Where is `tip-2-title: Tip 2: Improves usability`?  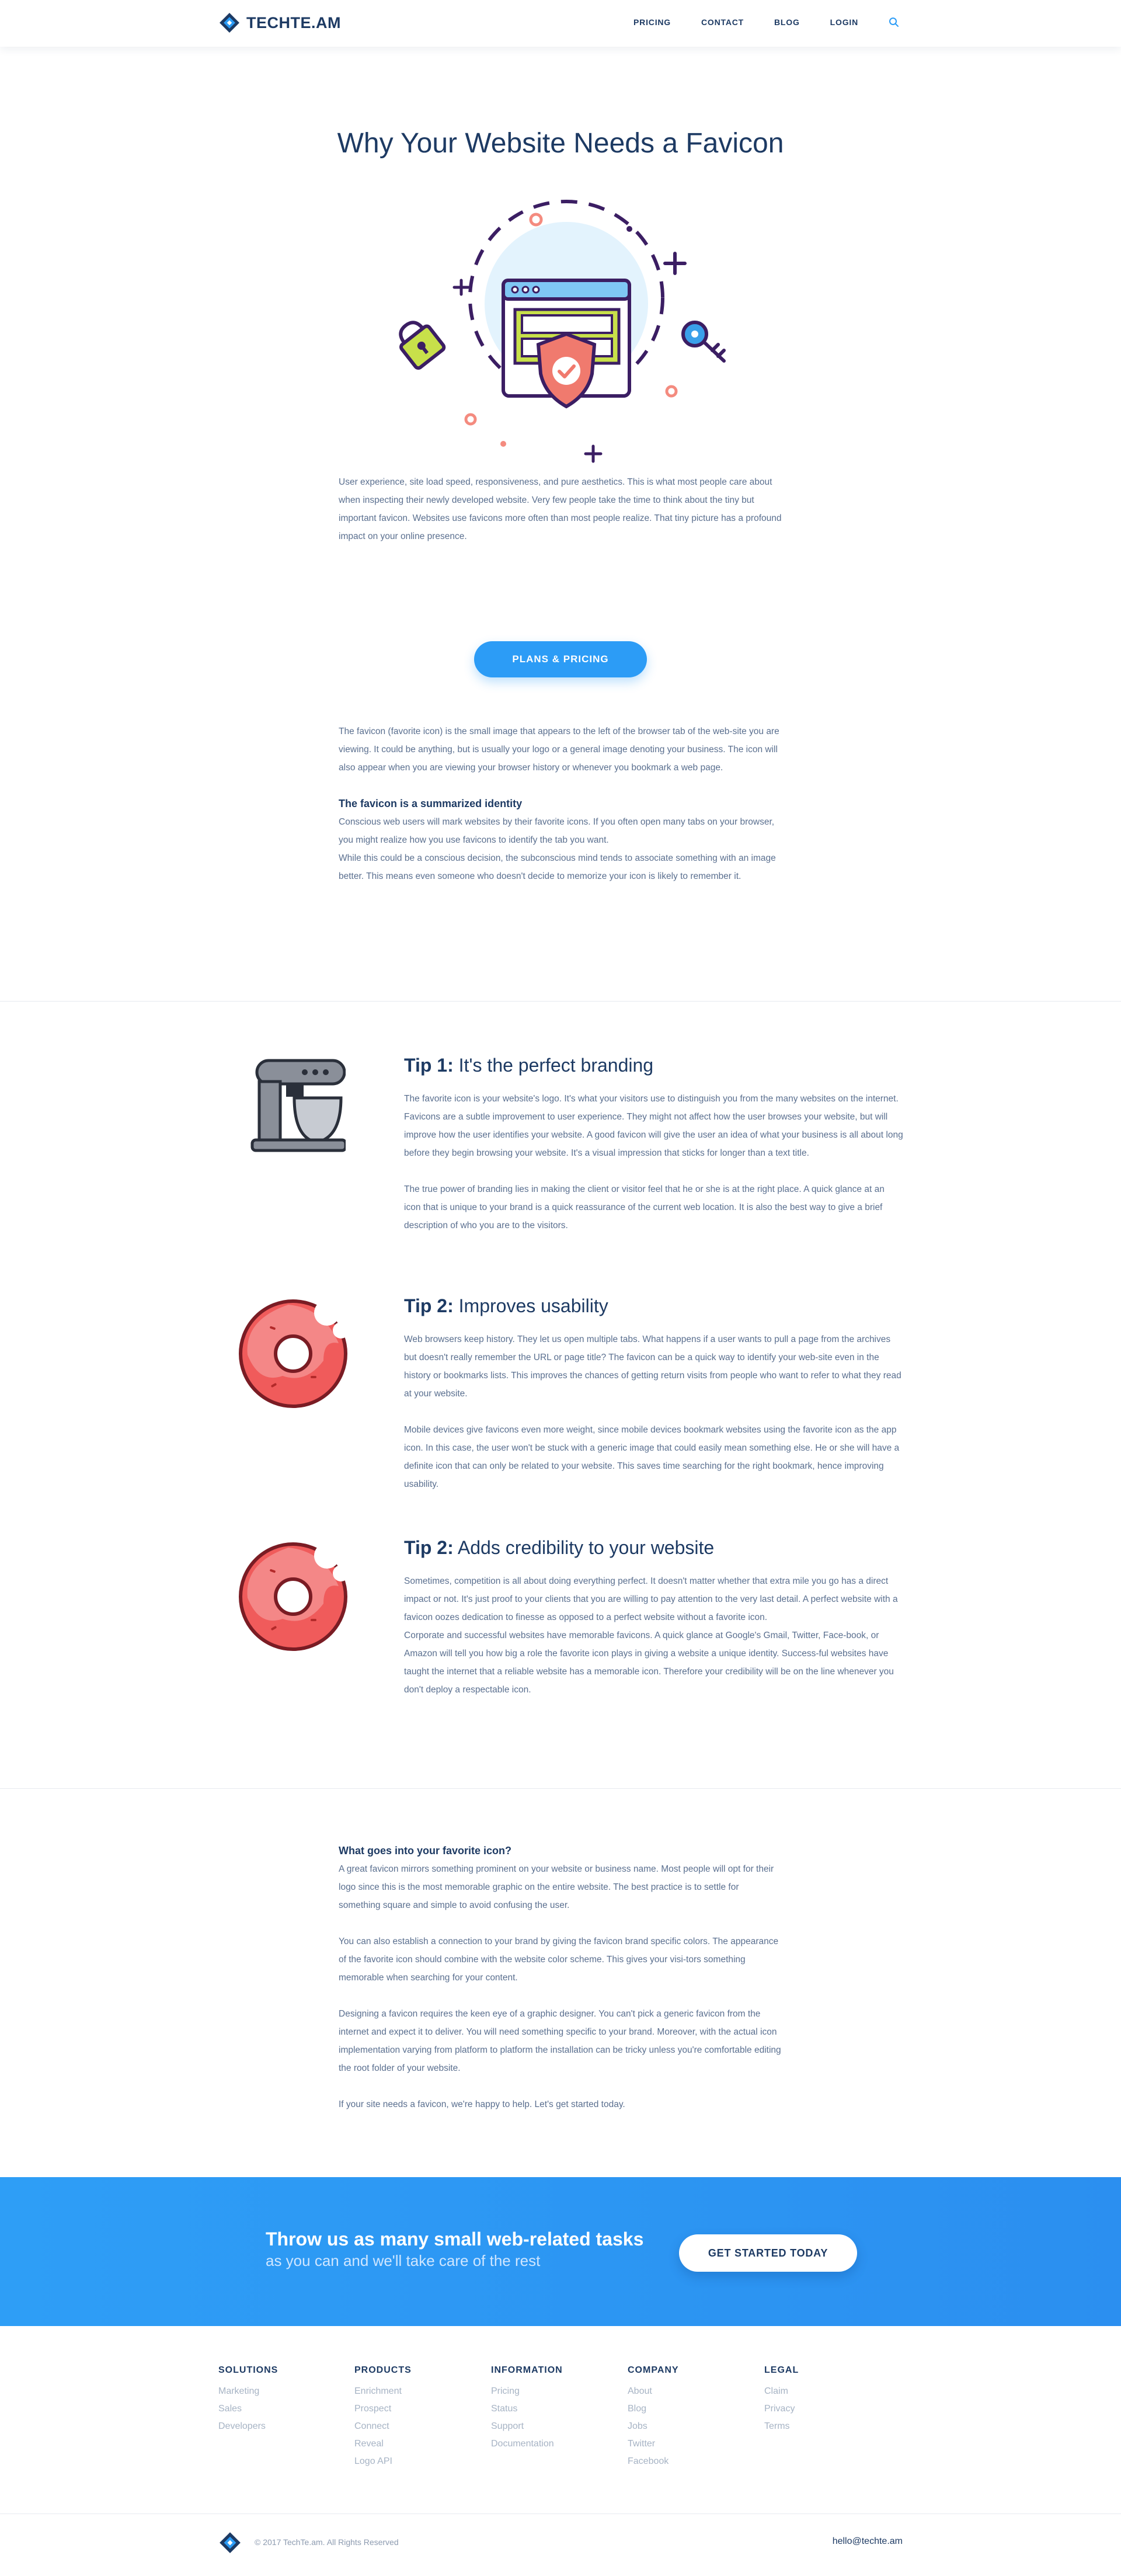
tip-2-title: Tip 2: Improves usability is located at coordinates (506, 1306).